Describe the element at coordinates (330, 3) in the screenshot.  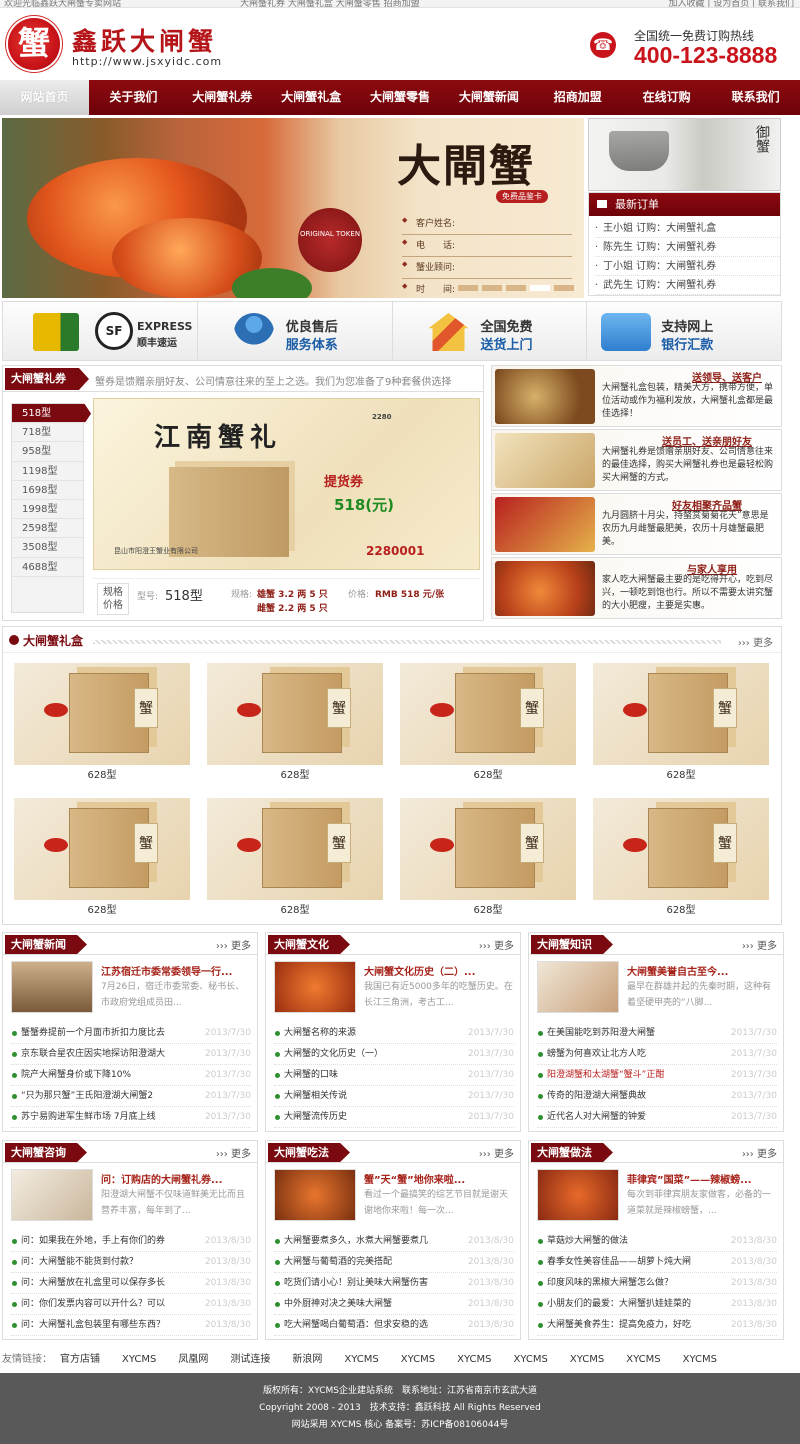
I see `top-links: 大闸蟹礼券 大闸蟹礼盒 大闸蟹零售 招商加盟` at that location.